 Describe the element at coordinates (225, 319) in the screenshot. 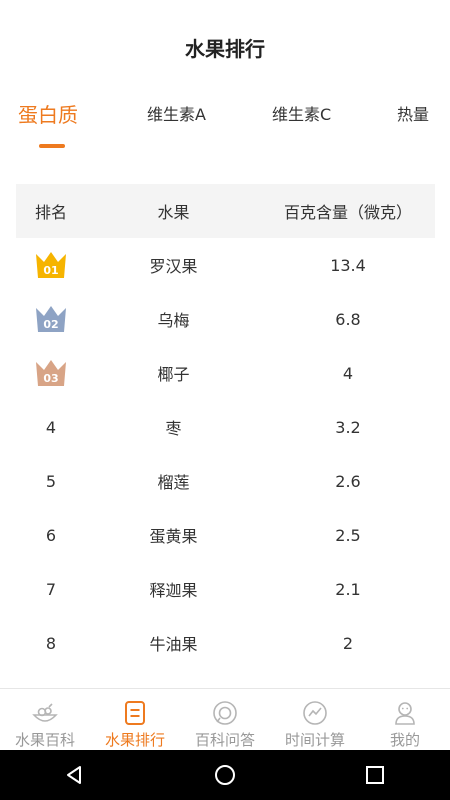

I see `table-row: 02 乌梅 6.8` at that location.